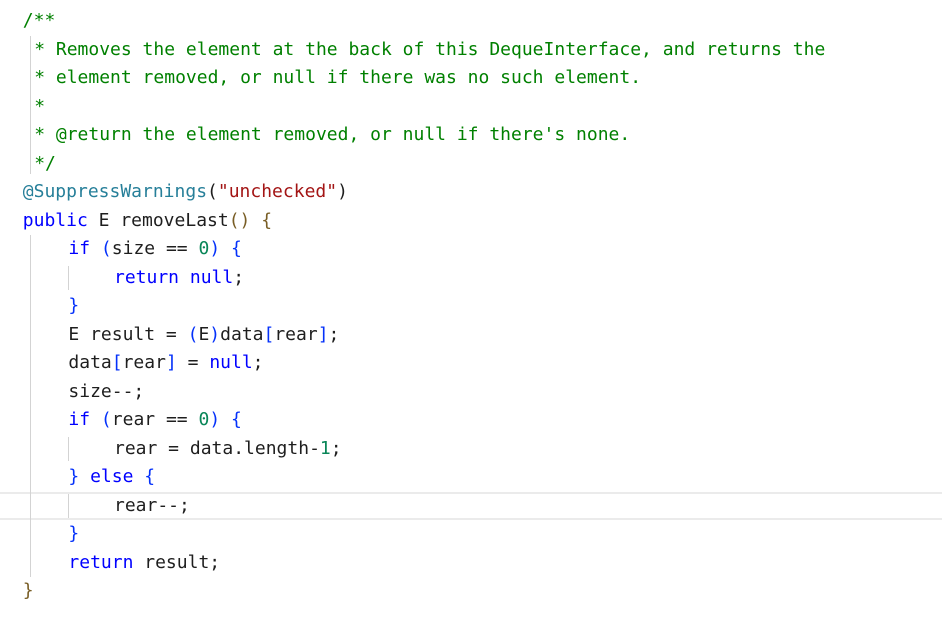 Image resolution: width=942 pixels, height=618 pixels. What do you see at coordinates (277, 191) in the screenshot?
I see `code-token-string: "unchecked"` at bounding box center [277, 191].